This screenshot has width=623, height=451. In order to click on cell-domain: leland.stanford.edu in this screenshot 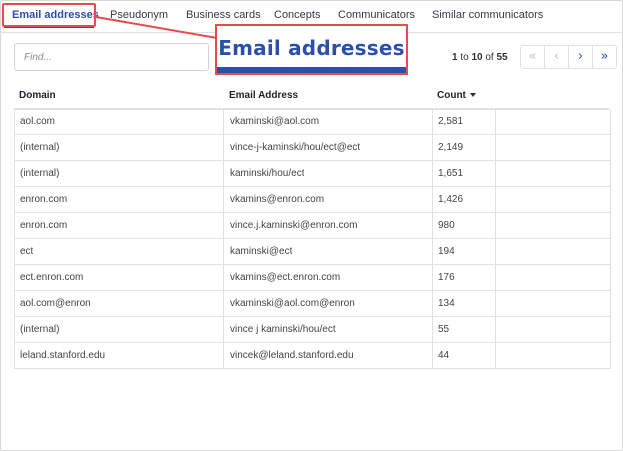, I will do `click(63, 355)`.